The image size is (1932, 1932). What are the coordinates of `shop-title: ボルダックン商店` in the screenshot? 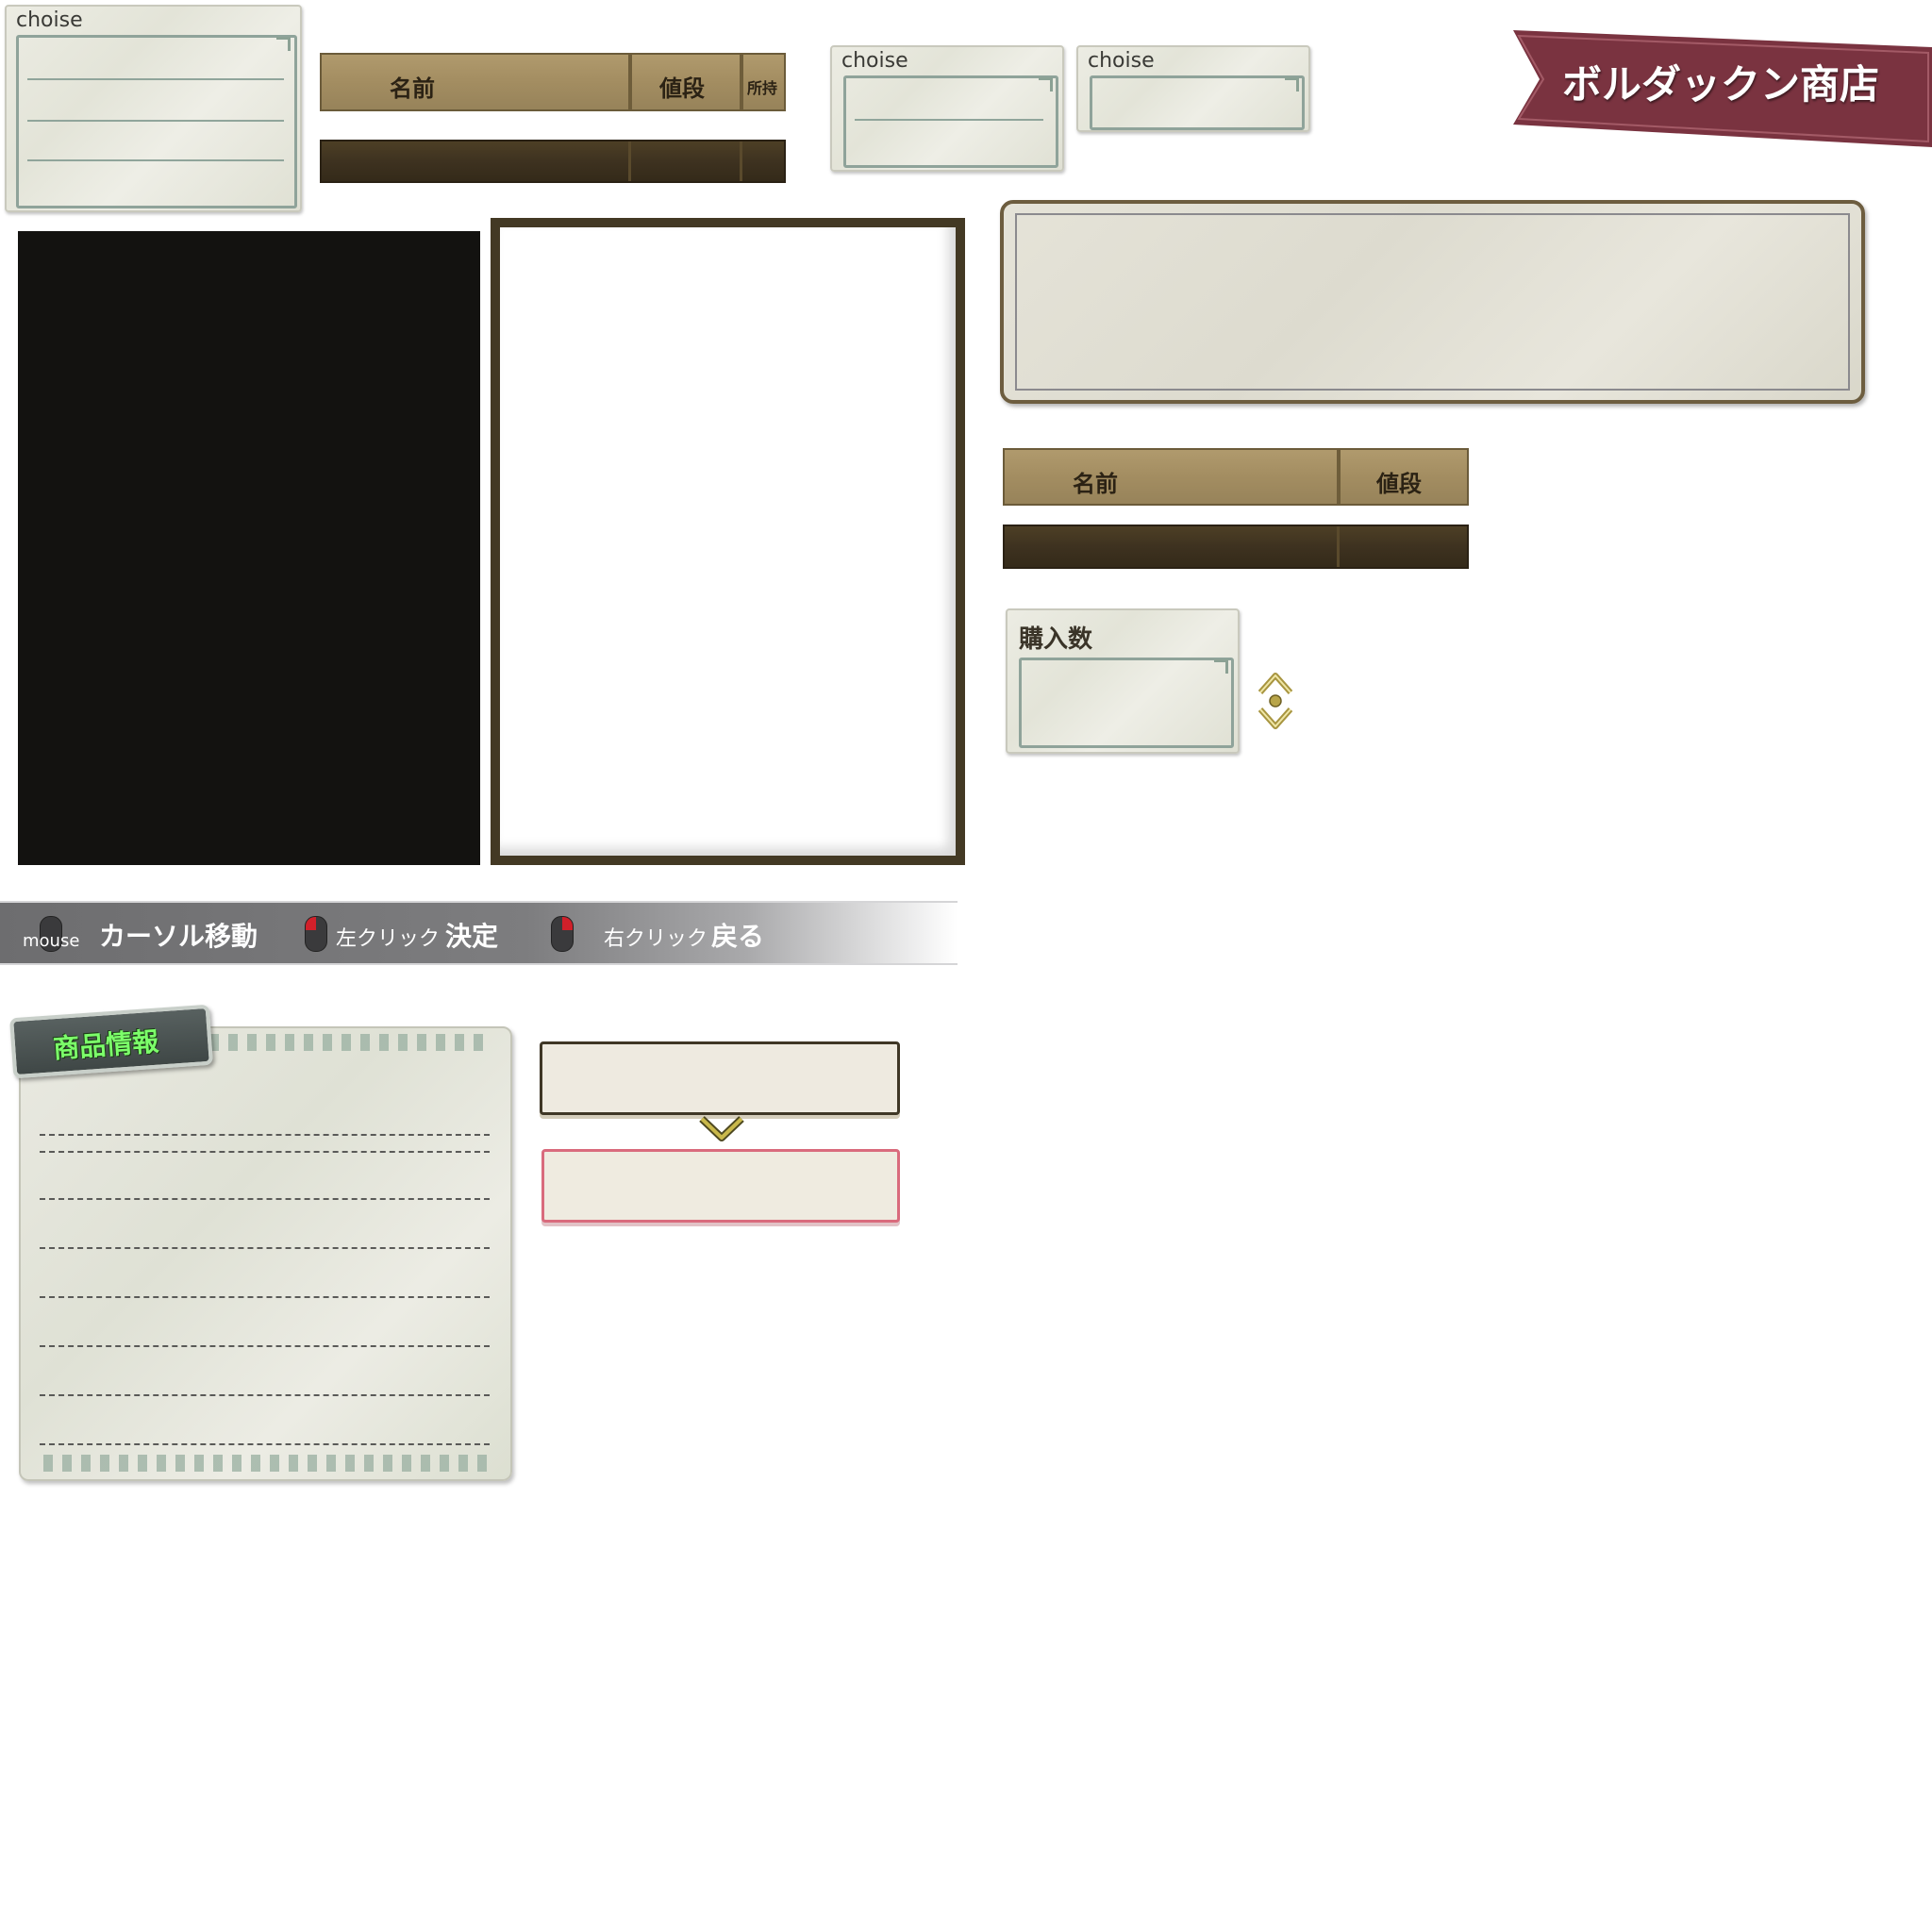 It's located at (1721, 85).